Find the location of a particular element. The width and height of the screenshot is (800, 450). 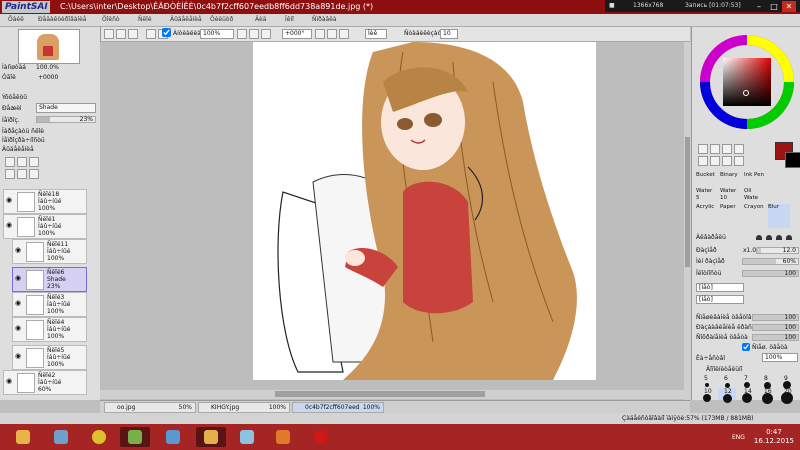

file-tab: KIHGY.jpg 100% is located at coordinates (244, 407).